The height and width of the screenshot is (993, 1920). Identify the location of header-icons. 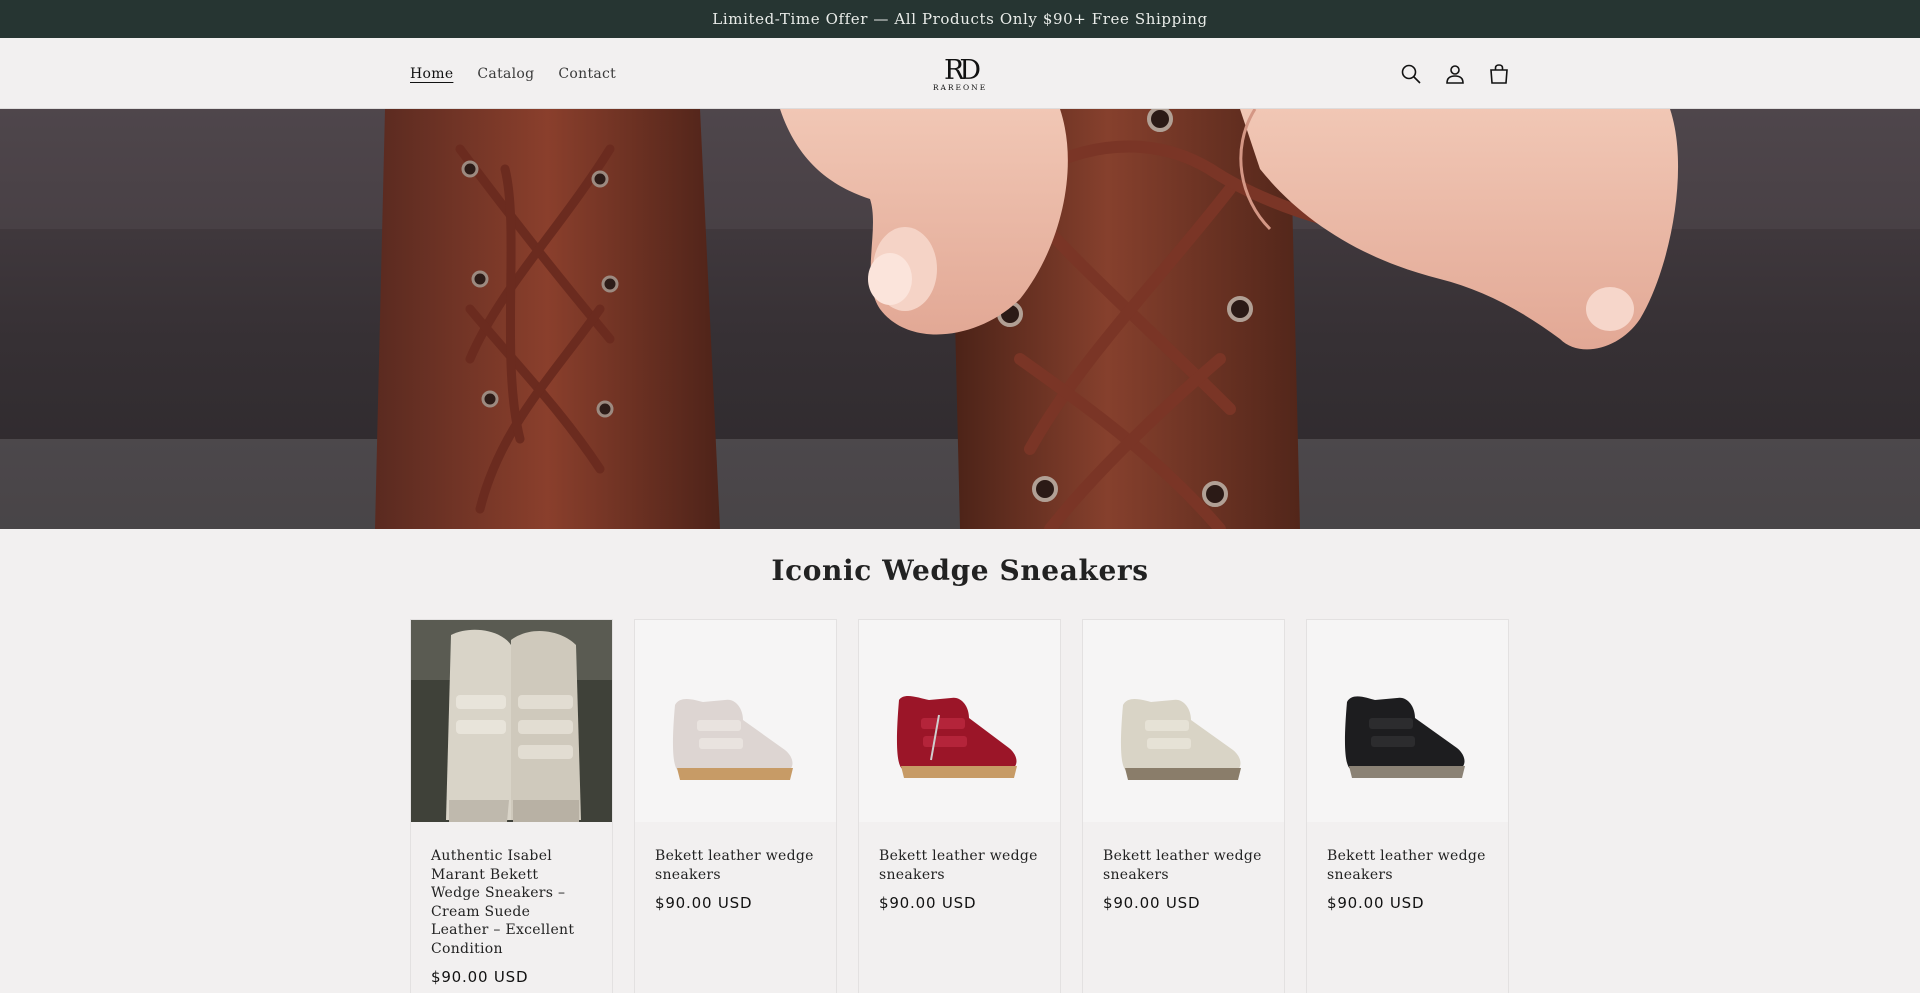
(1455, 73).